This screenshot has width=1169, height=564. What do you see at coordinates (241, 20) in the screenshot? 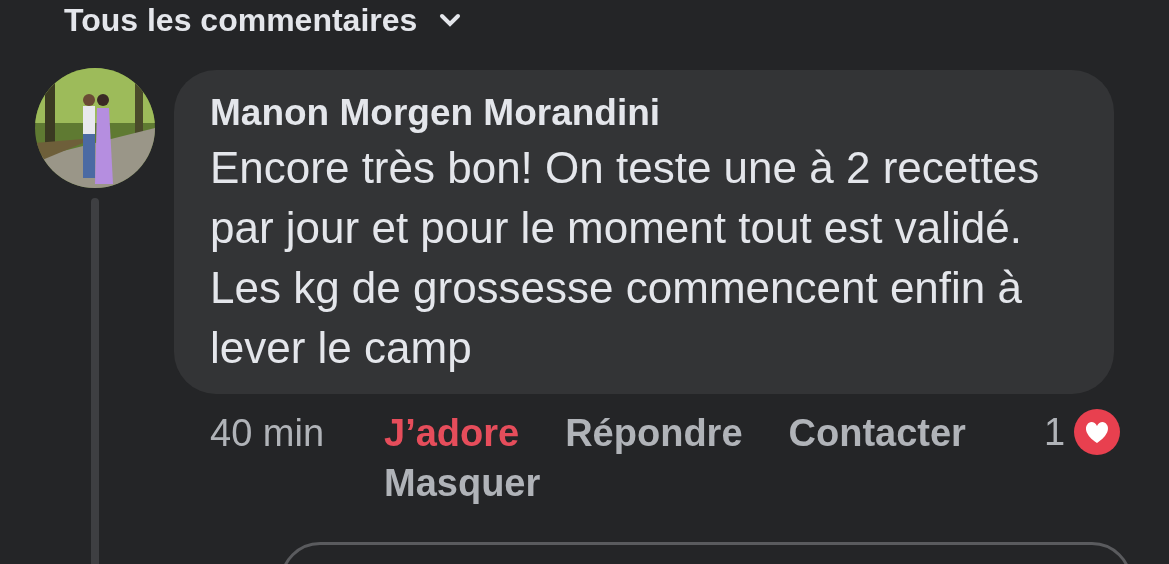
I see `comments-filter-title: Tous les commentaires` at bounding box center [241, 20].